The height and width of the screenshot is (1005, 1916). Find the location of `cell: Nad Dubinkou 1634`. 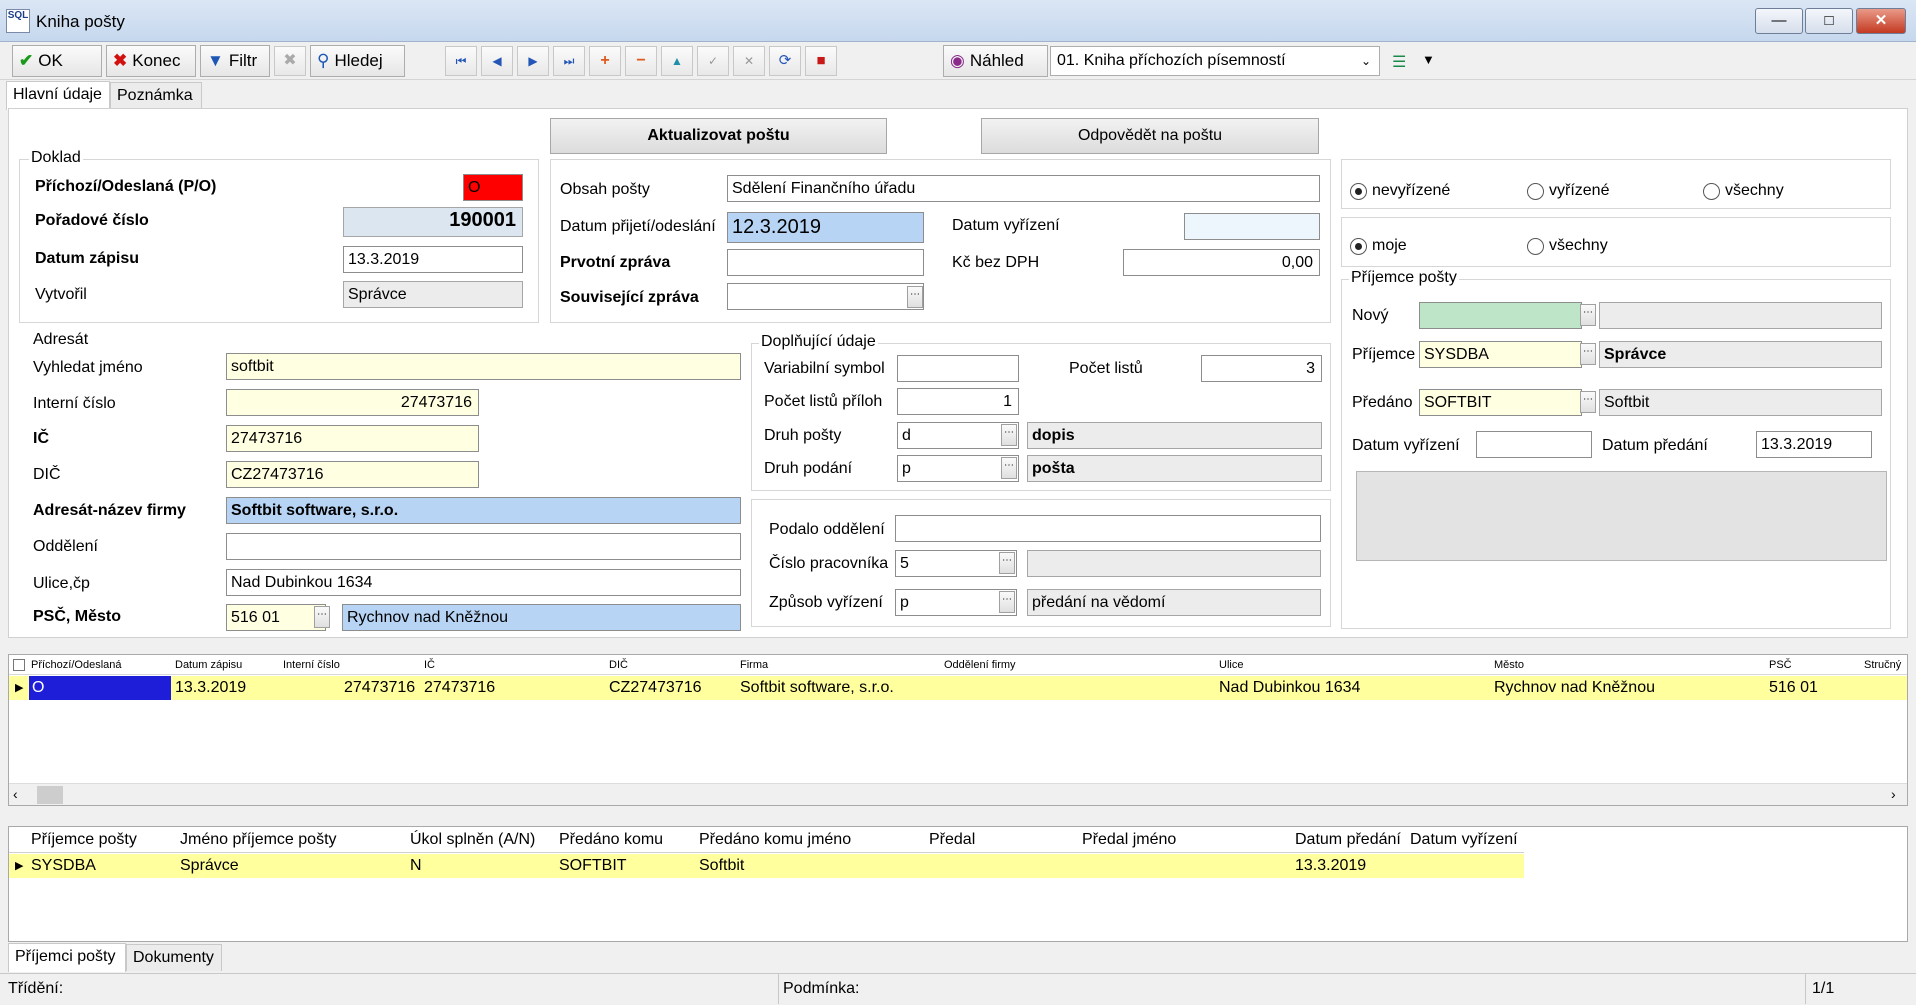

cell: Nad Dubinkou 1634 is located at coordinates (1289, 688).